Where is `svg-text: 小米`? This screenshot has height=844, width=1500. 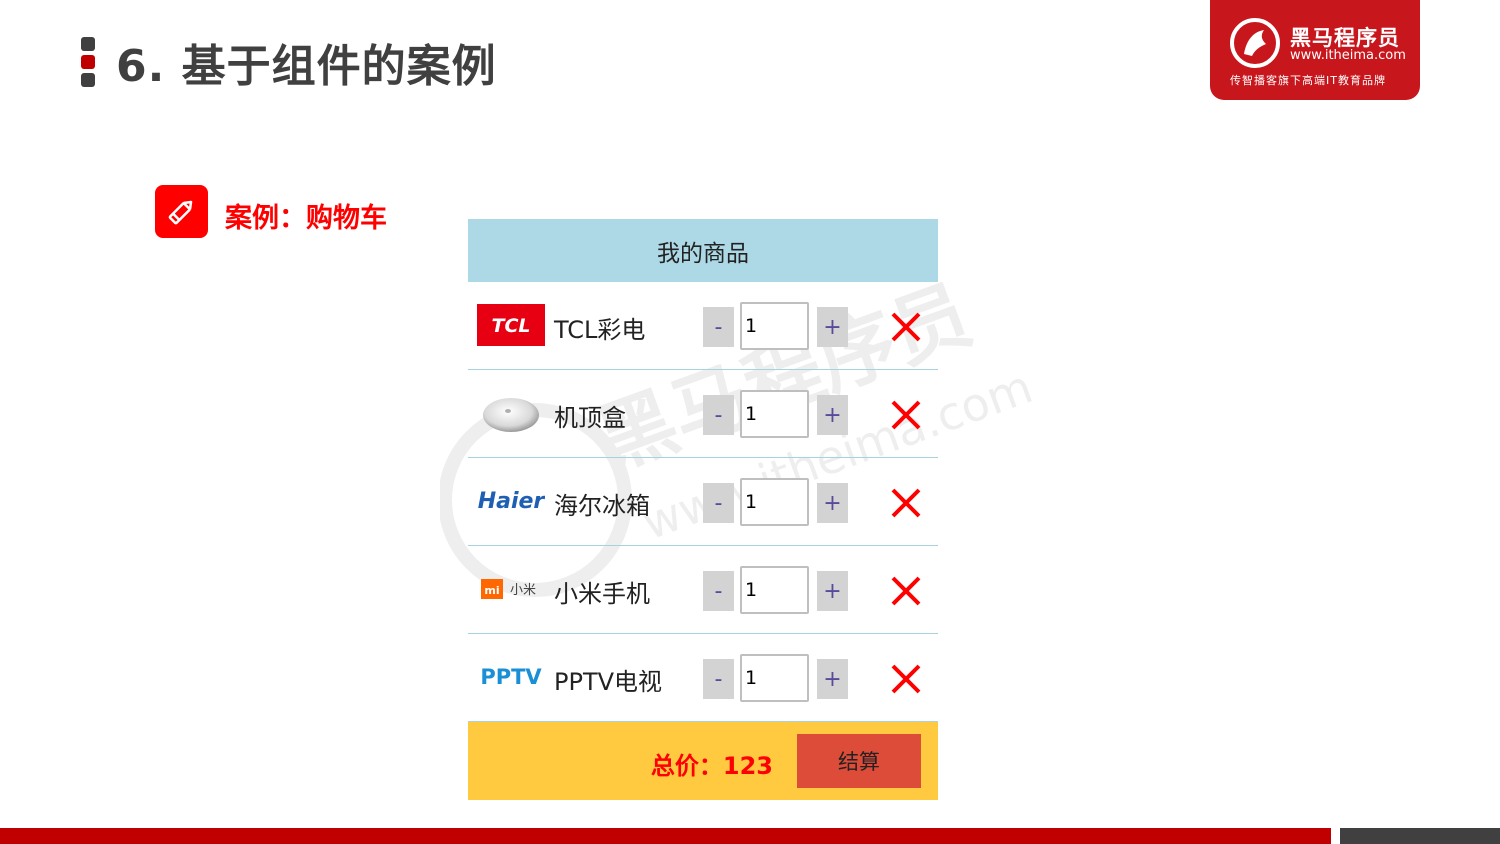
svg-text: 小米 is located at coordinates (523, 590).